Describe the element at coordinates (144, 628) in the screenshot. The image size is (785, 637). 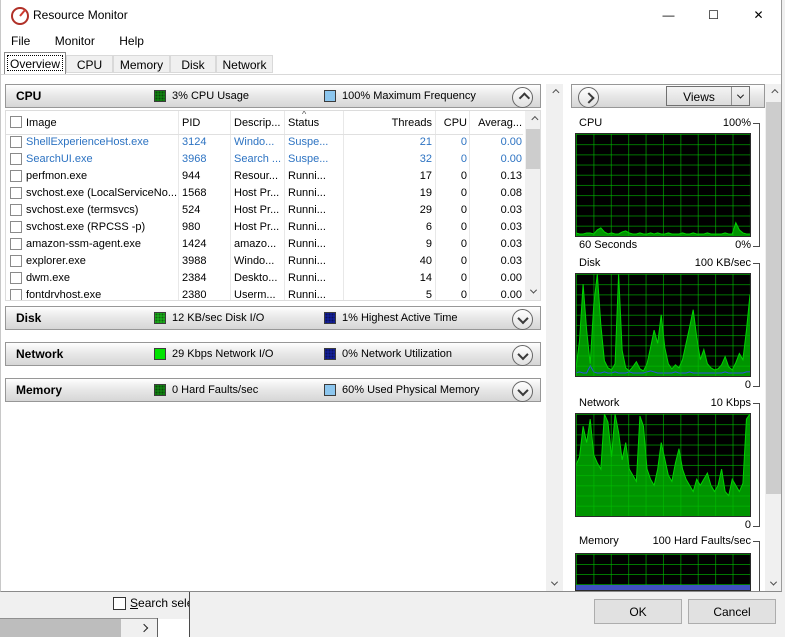
I see `scroll-right-button` at that location.